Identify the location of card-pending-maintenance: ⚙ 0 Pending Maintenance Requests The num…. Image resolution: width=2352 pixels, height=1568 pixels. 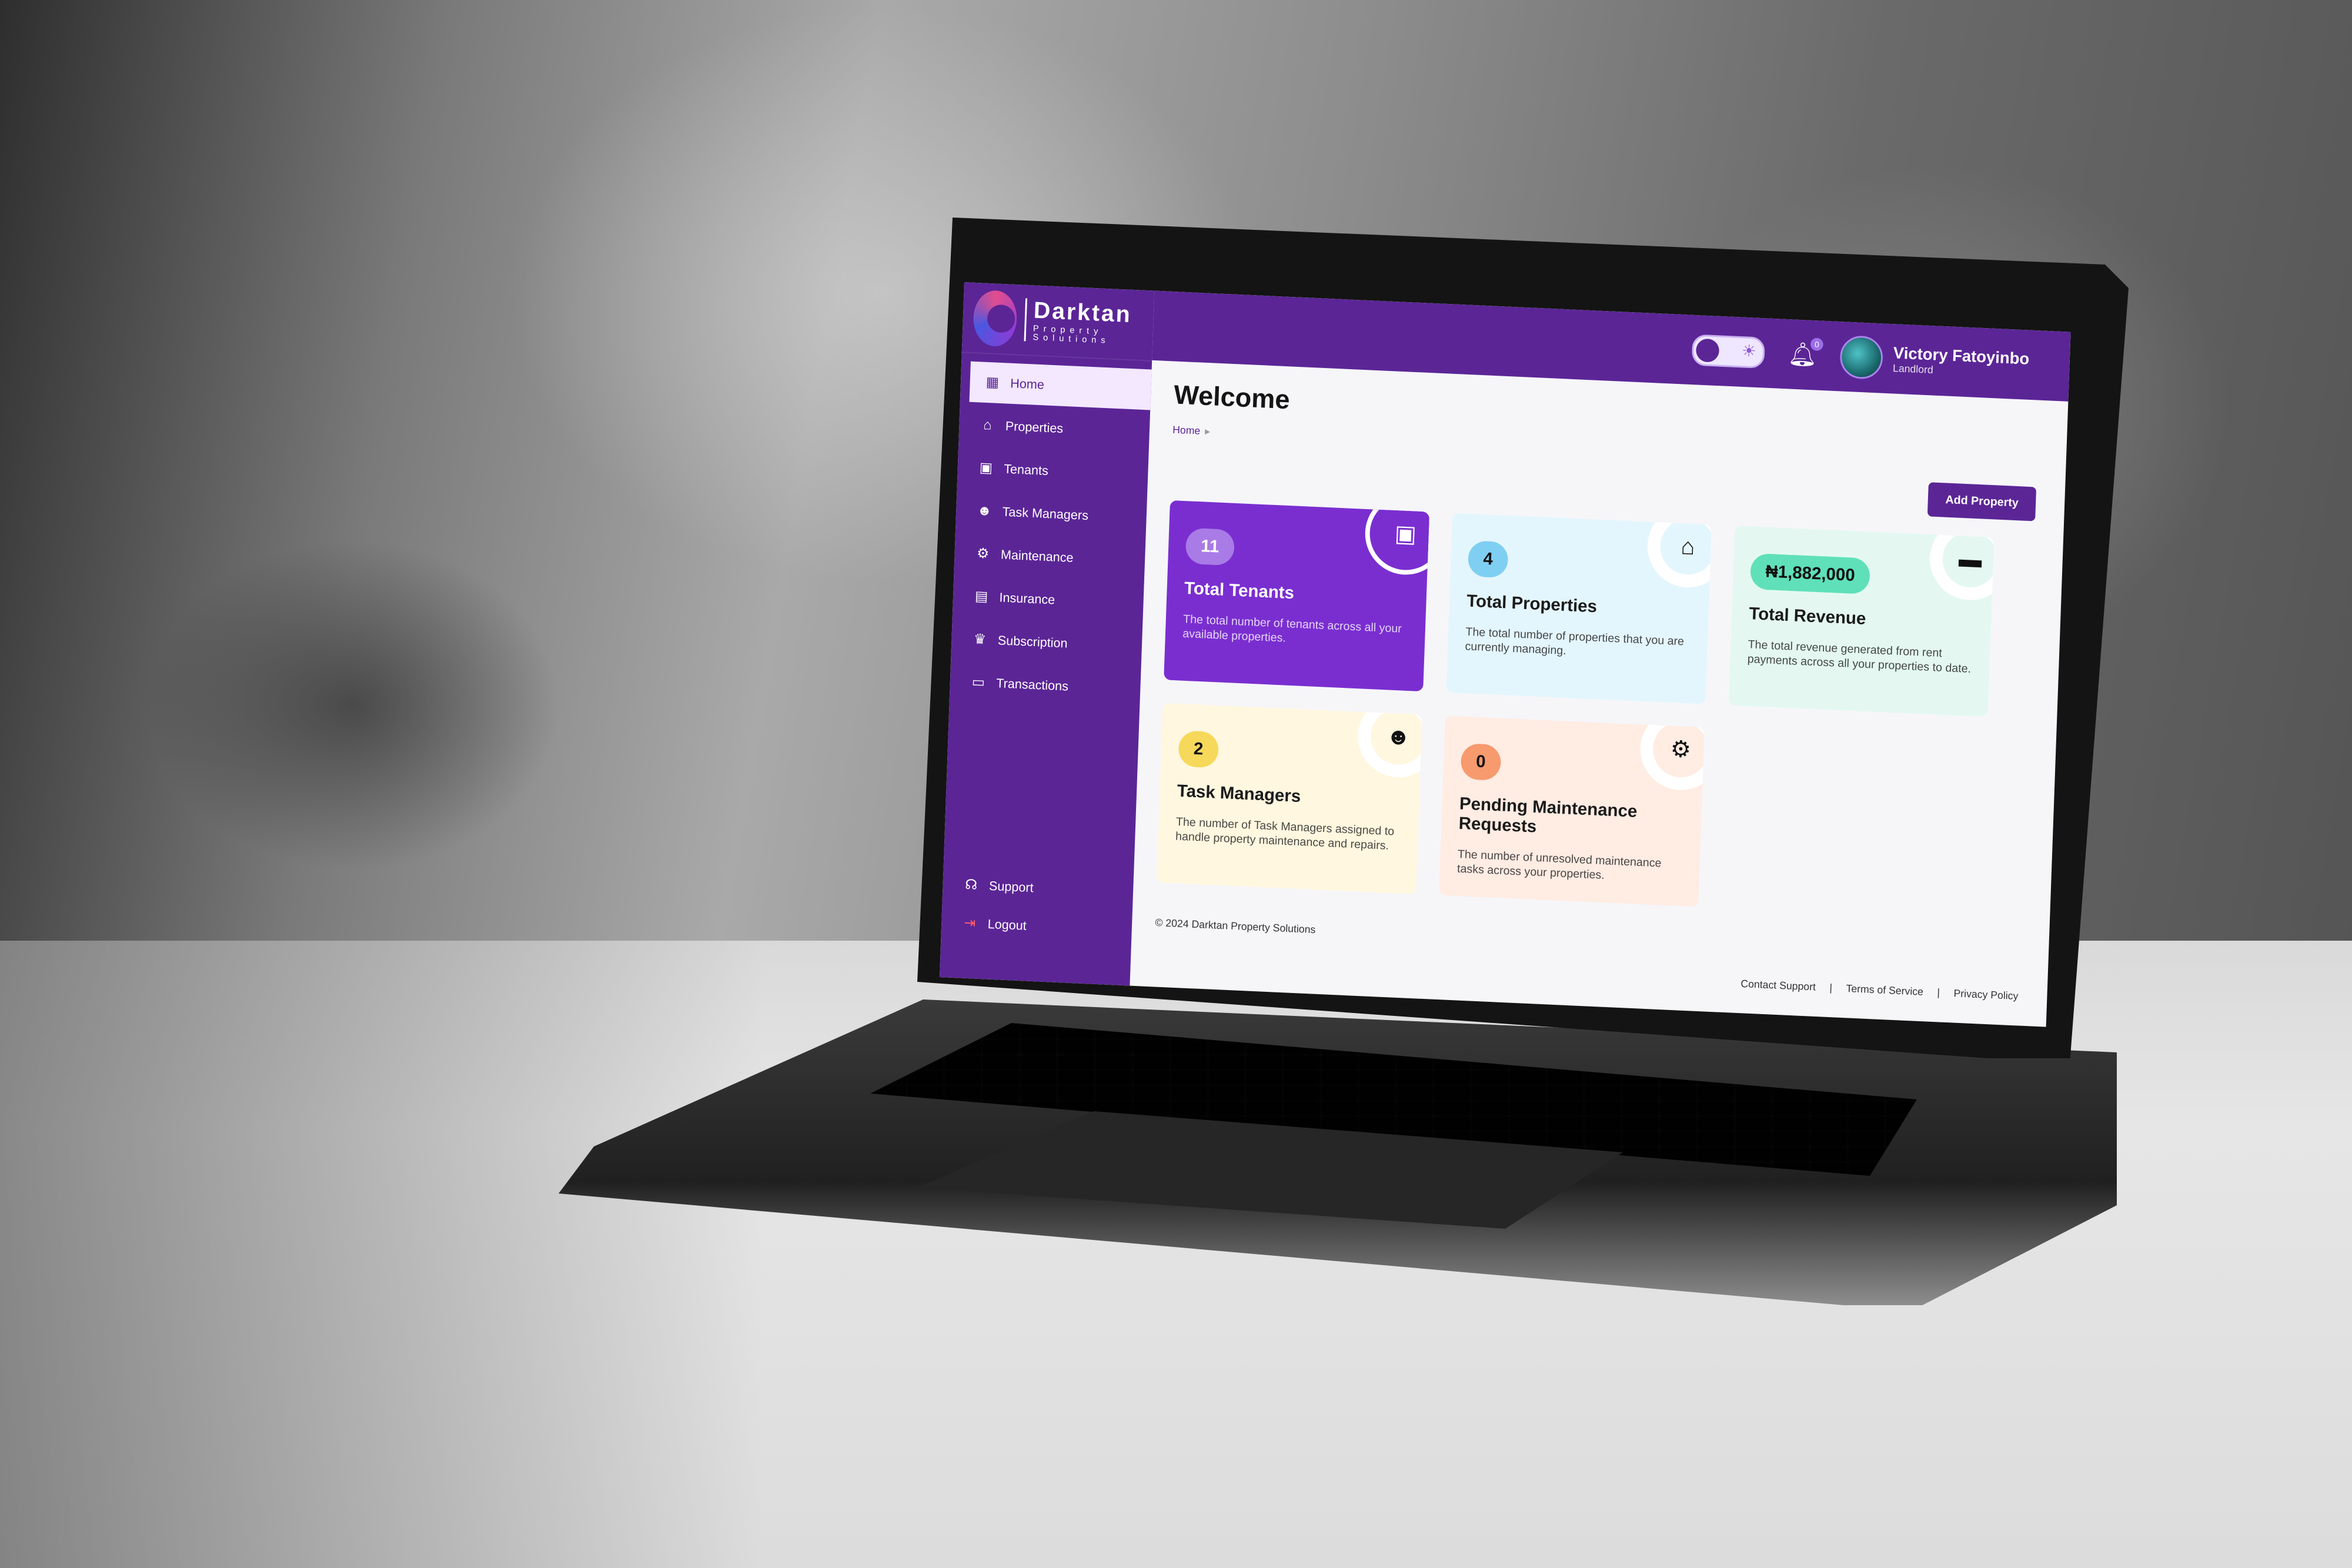
(1572, 811).